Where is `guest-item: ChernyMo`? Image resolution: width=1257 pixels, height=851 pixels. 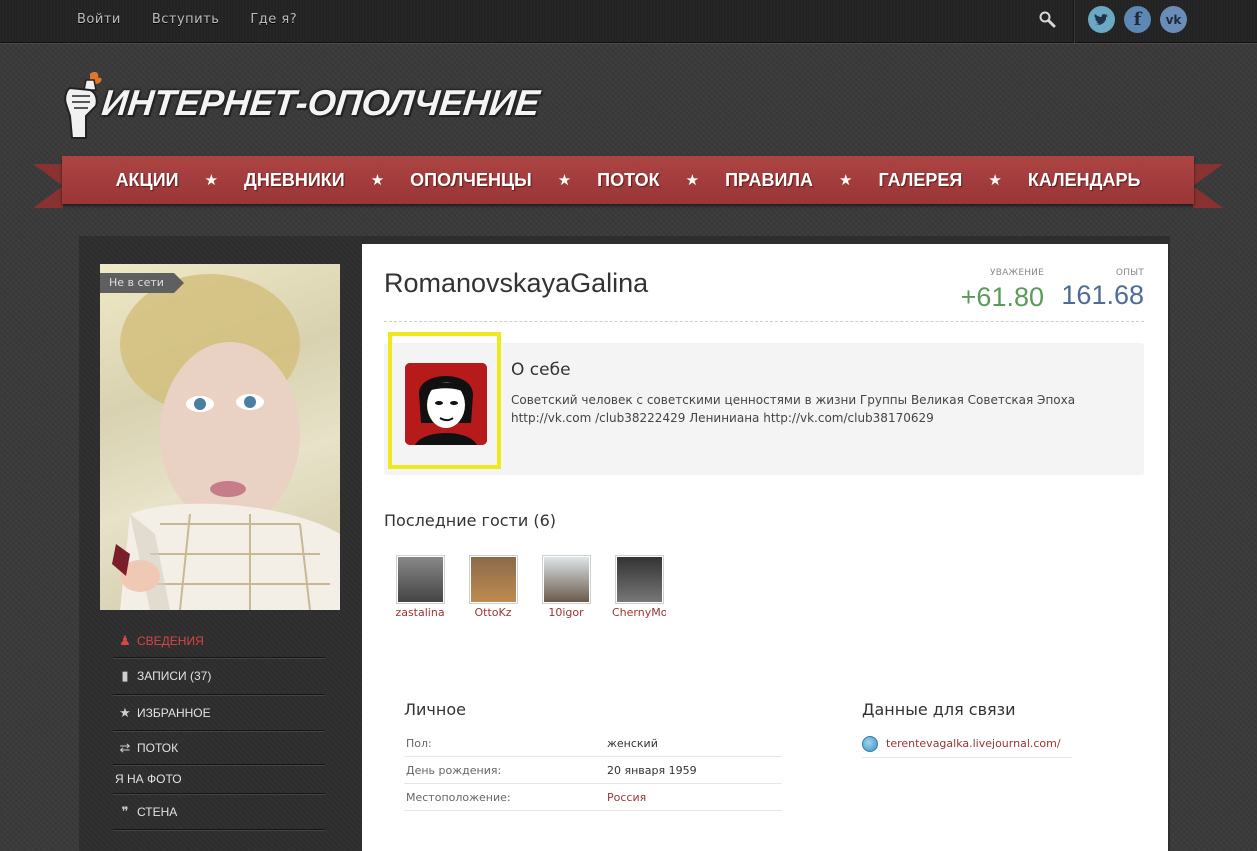 guest-item: ChernyMo is located at coordinates (639, 587).